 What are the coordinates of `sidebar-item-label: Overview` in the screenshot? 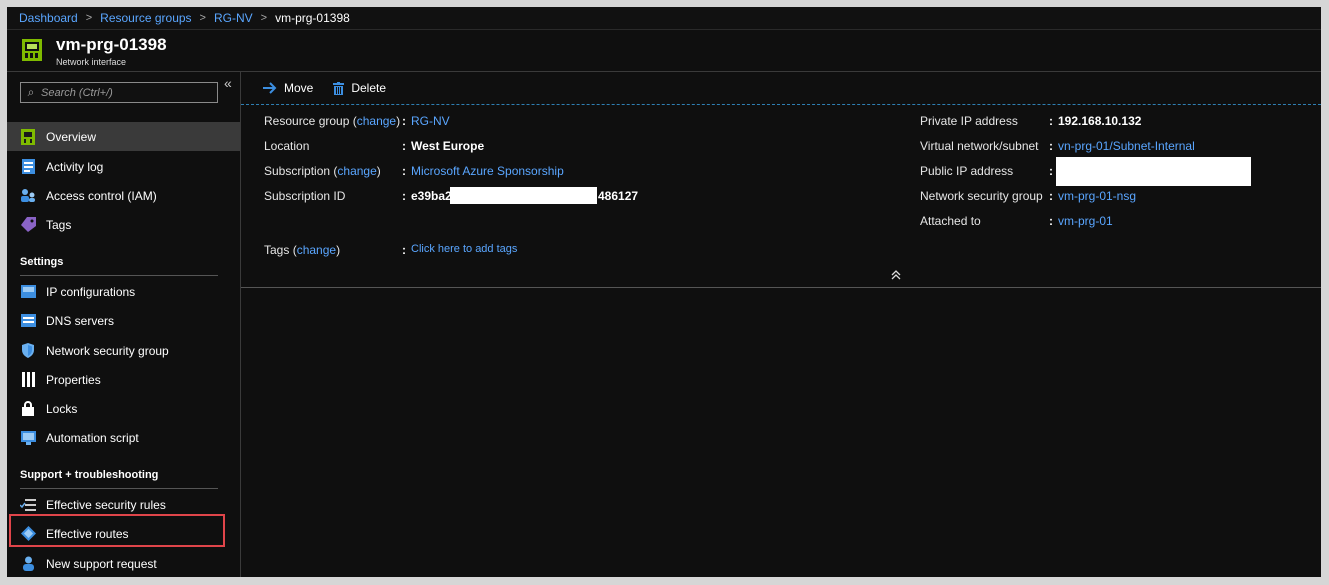 It's located at (71, 136).